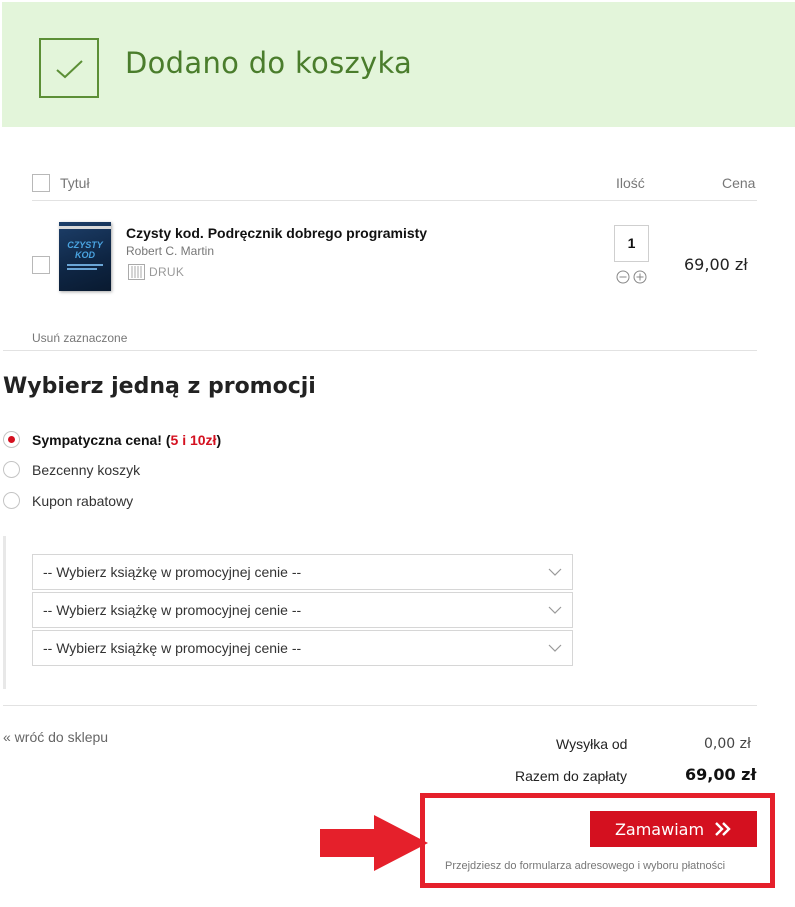  What do you see at coordinates (82, 501) in the screenshot?
I see `promo-label-kupon: Kupon rabatowy` at bounding box center [82, 501].